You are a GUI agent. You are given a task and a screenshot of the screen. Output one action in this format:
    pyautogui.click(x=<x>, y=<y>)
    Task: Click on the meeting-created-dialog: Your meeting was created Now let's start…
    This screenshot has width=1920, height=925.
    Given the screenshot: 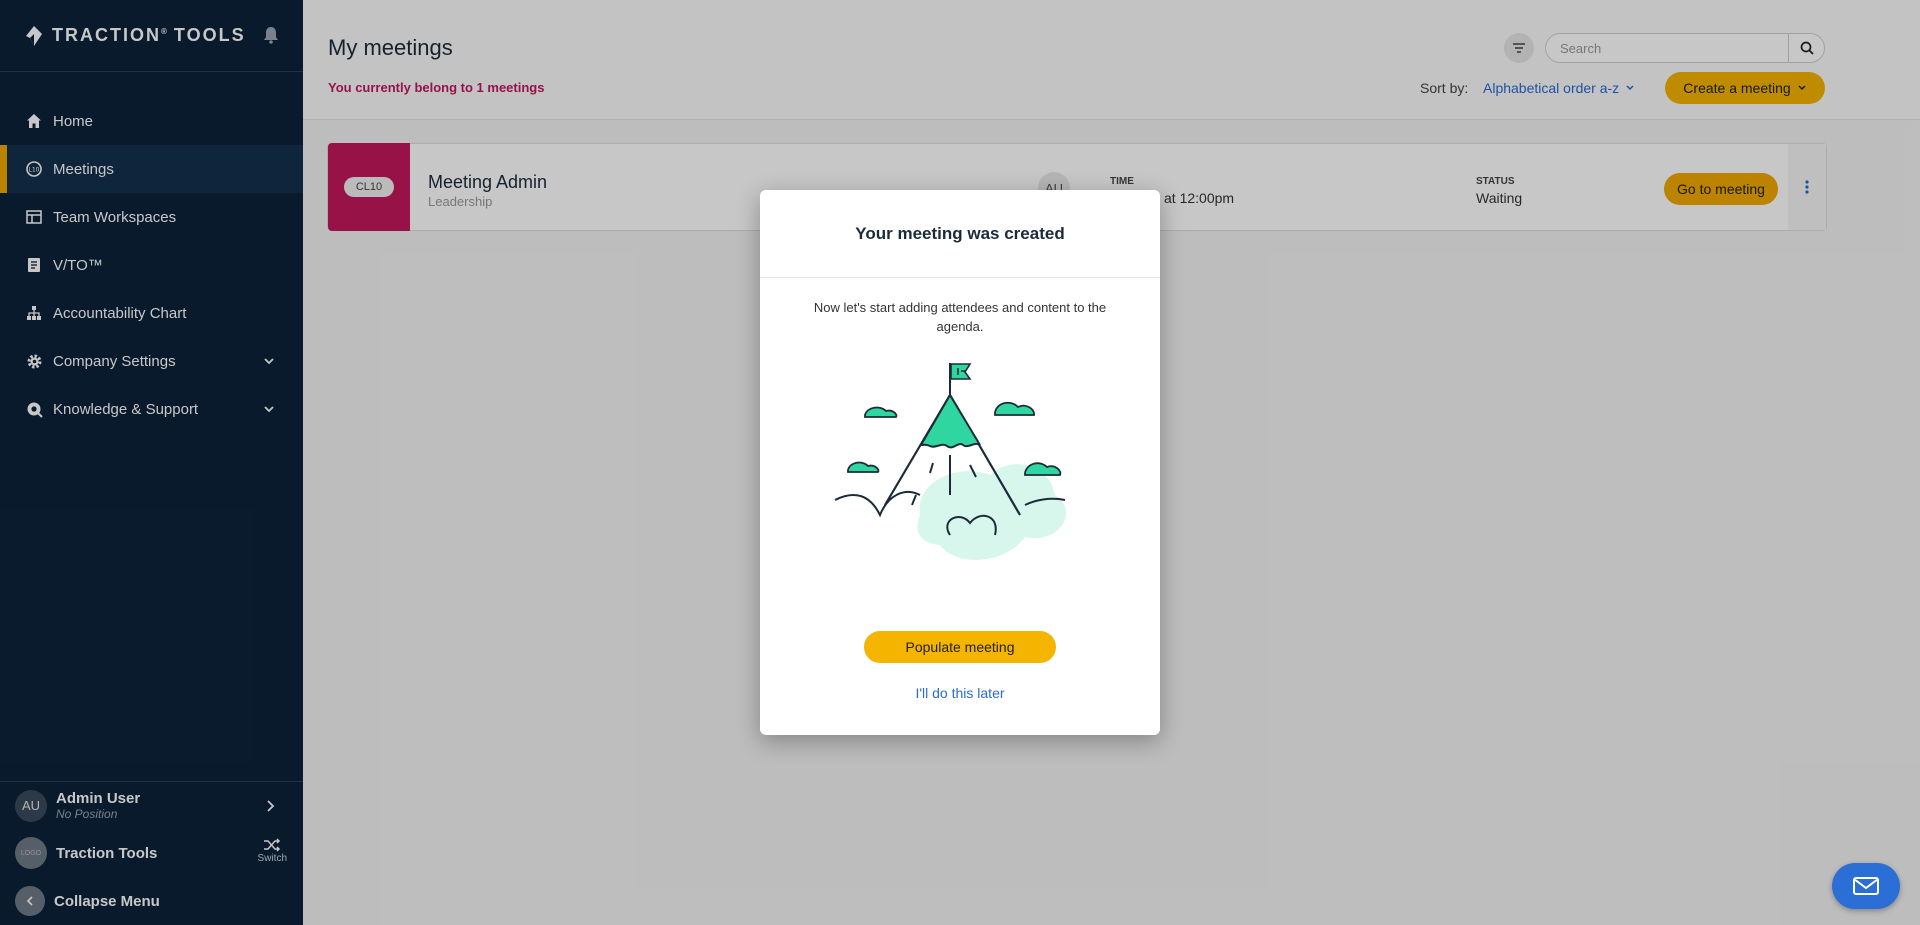 What is the action you would take?
    pyautogui.click(x=960, y=462)
    